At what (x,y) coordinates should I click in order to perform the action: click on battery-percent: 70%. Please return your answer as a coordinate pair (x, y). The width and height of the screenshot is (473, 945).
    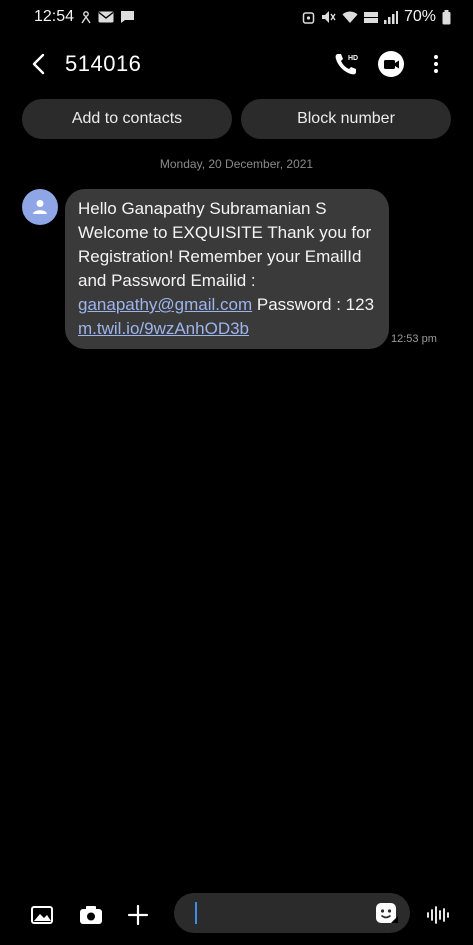
    Looking at the image, I should click on (419, 16).